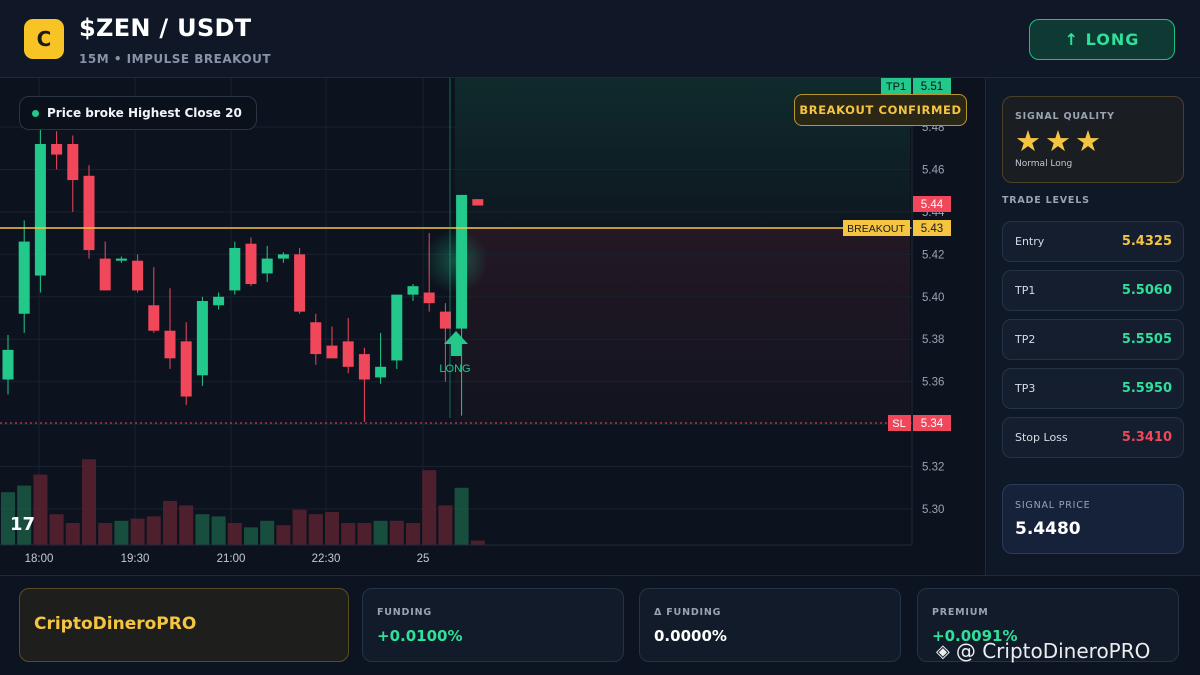  Describe the element at coordinates (933, 255) in the screenshot. I see `price-tick-label: 5.42` at that location.